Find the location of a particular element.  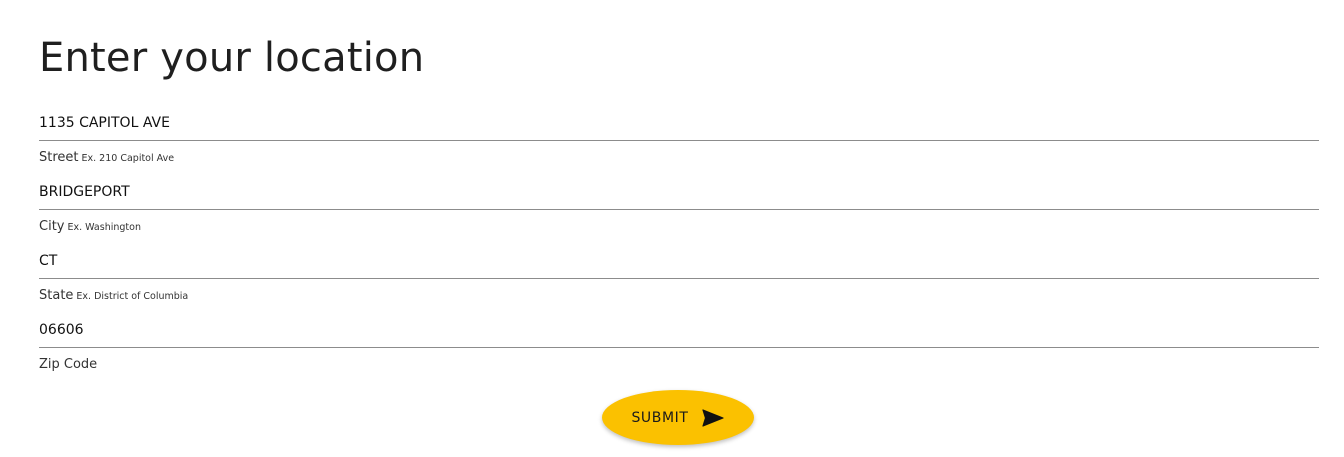

city-input is located at coordinates (679, 192).